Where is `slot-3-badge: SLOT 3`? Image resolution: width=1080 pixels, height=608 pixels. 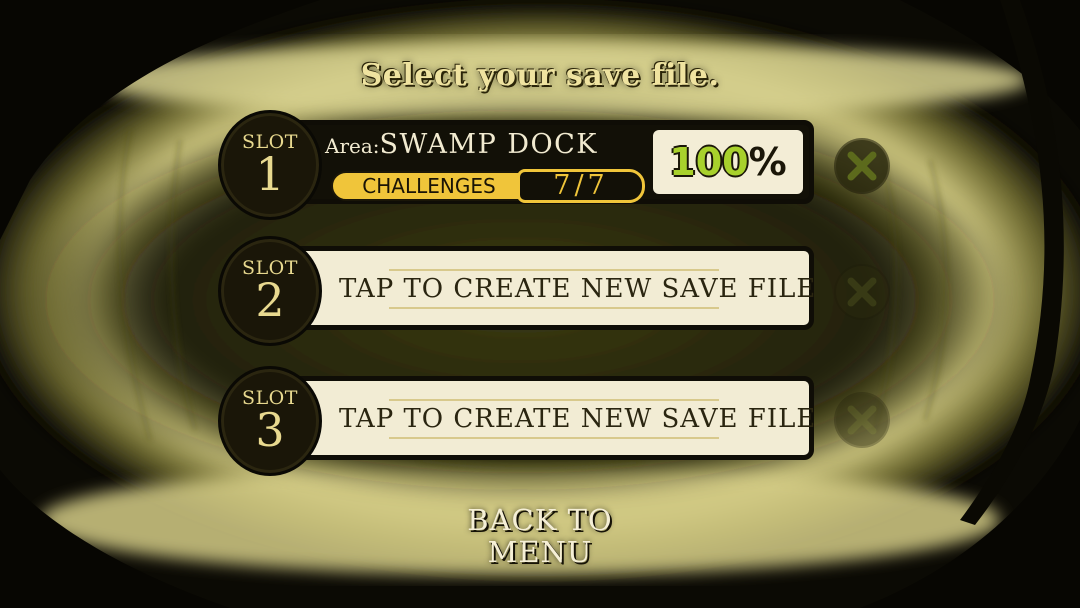 slot-3-badge: SLOT 3 is located at coordinates (270, 421).